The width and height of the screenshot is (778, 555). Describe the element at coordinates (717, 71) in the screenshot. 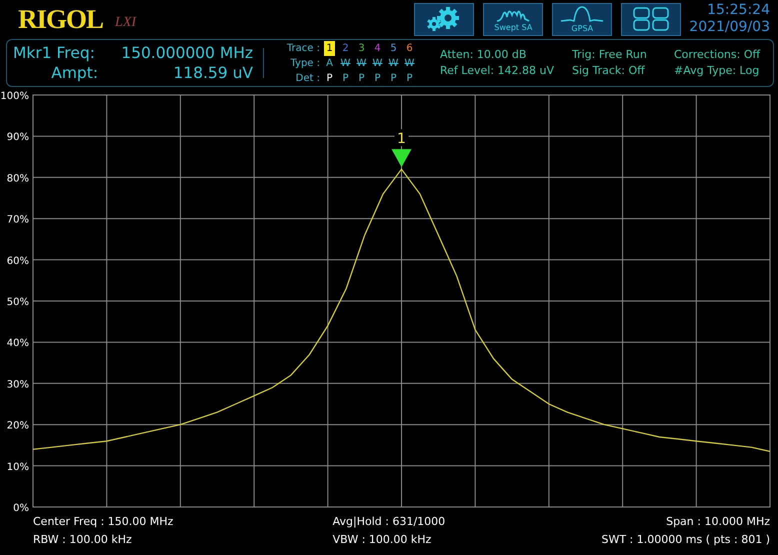

I see `setting-text: #Avg Type: Log` at that location.